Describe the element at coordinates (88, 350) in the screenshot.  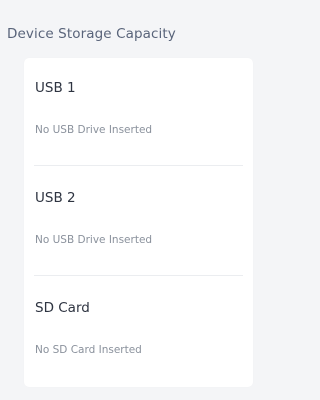
I see `storage-item-status: No SD Card Inserted` at that location.